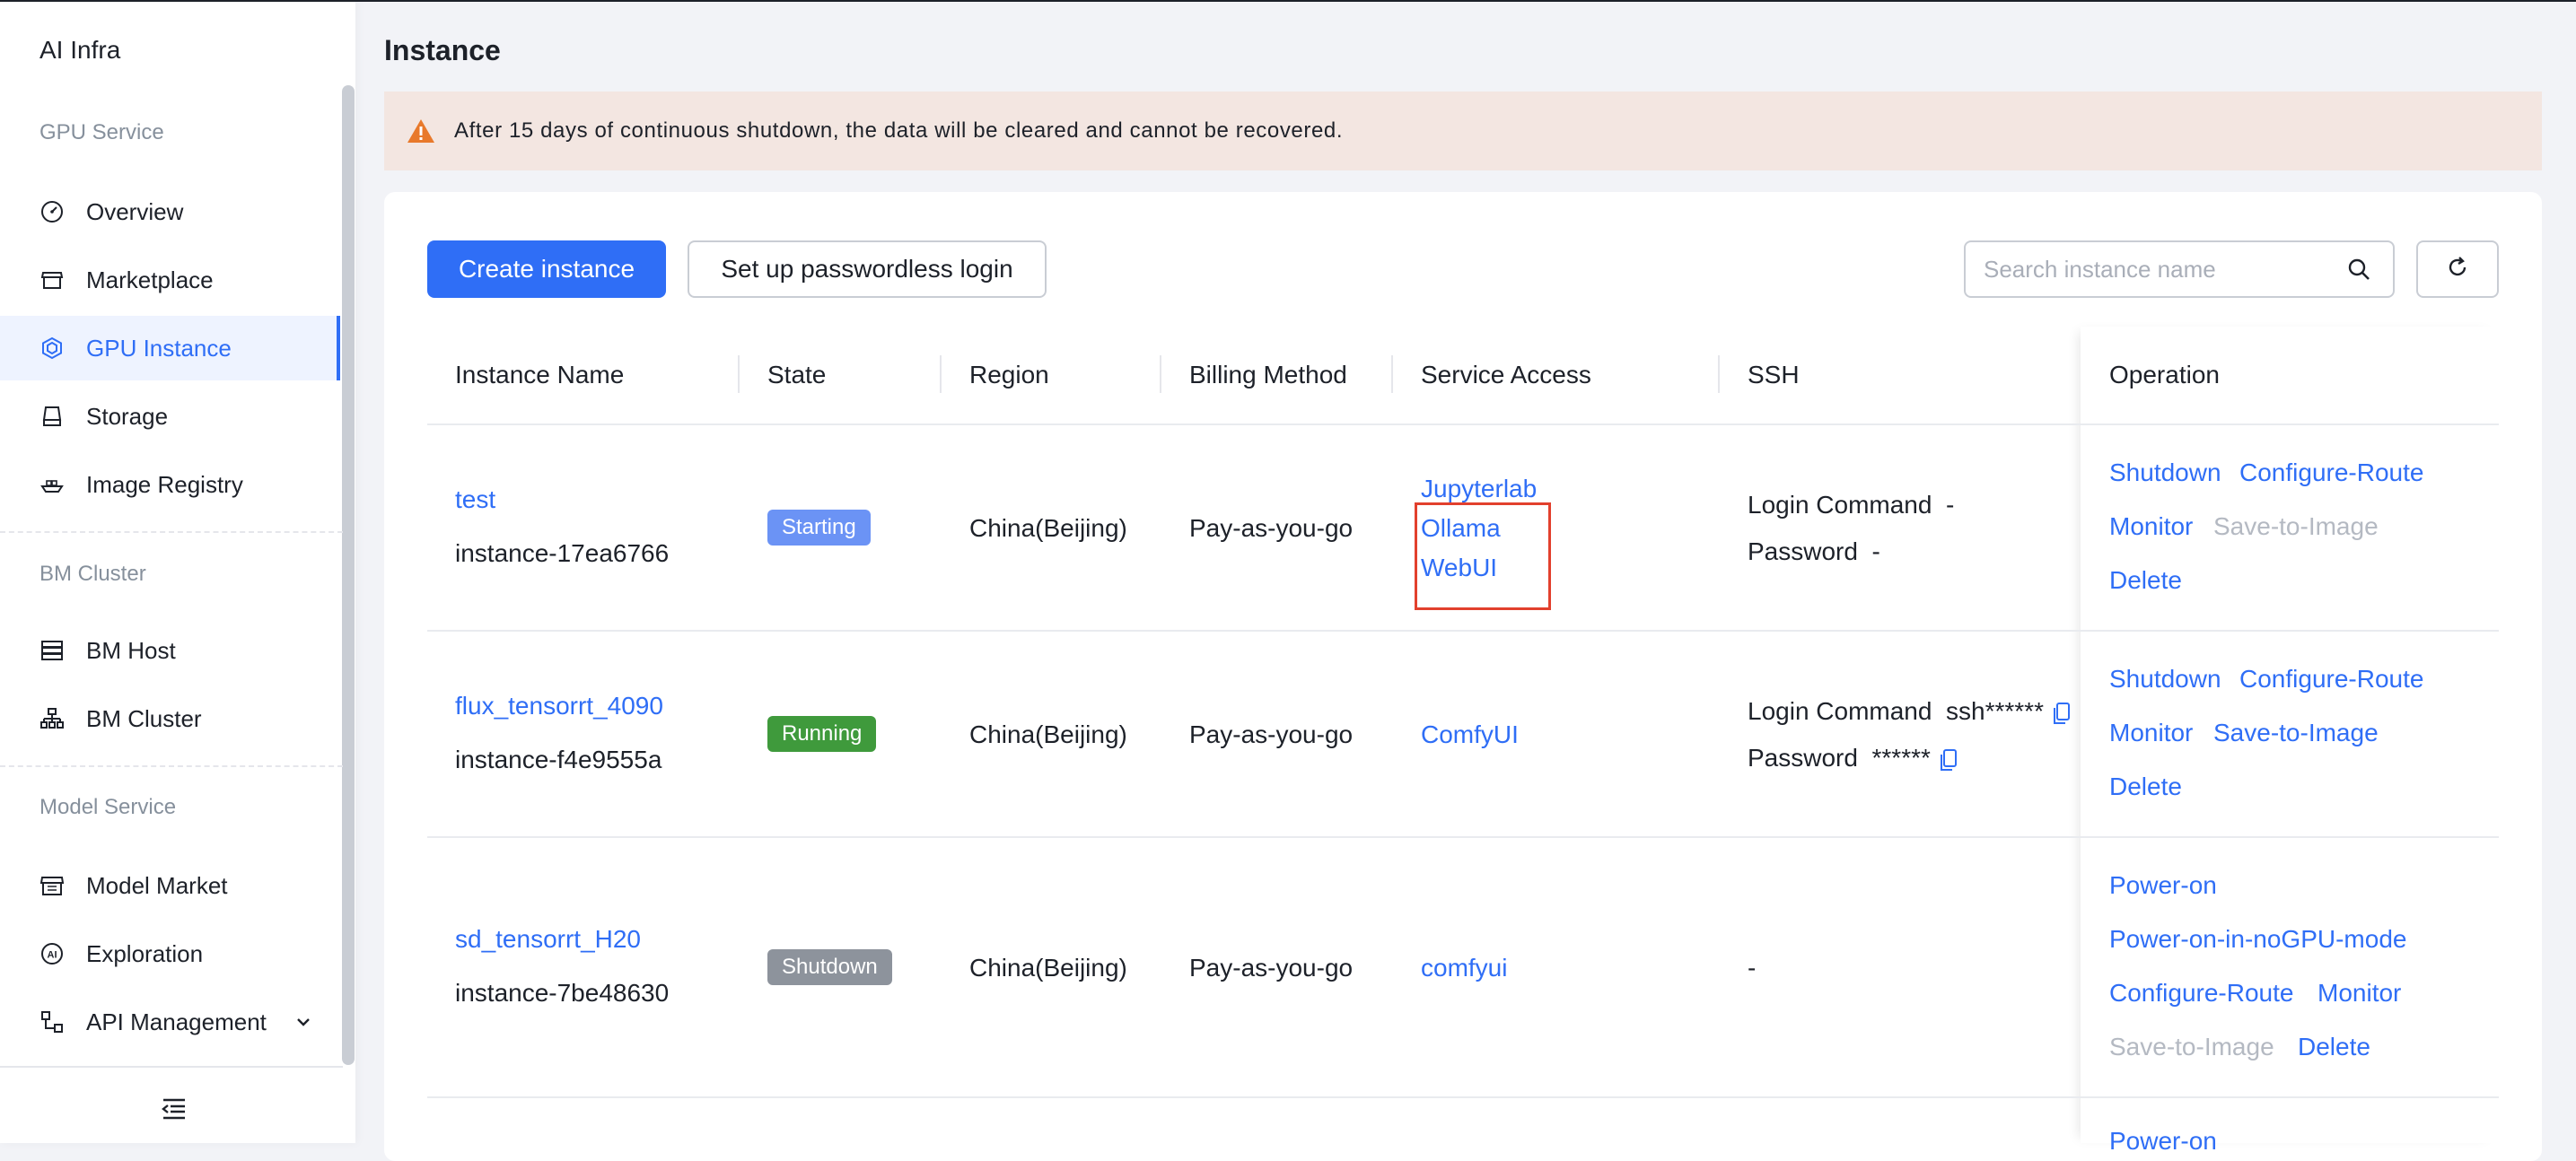 The image size is (2576, 1161). Describe the element at coordinates (52, 650) in the screenshot. I see `server-rack-icon` at that location.